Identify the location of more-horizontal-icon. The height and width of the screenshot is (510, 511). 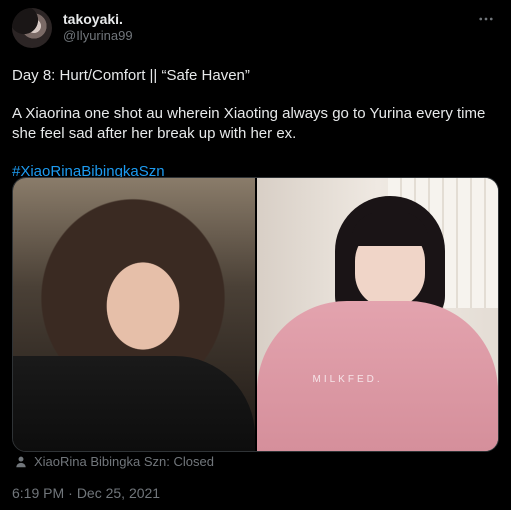
(486, 19).